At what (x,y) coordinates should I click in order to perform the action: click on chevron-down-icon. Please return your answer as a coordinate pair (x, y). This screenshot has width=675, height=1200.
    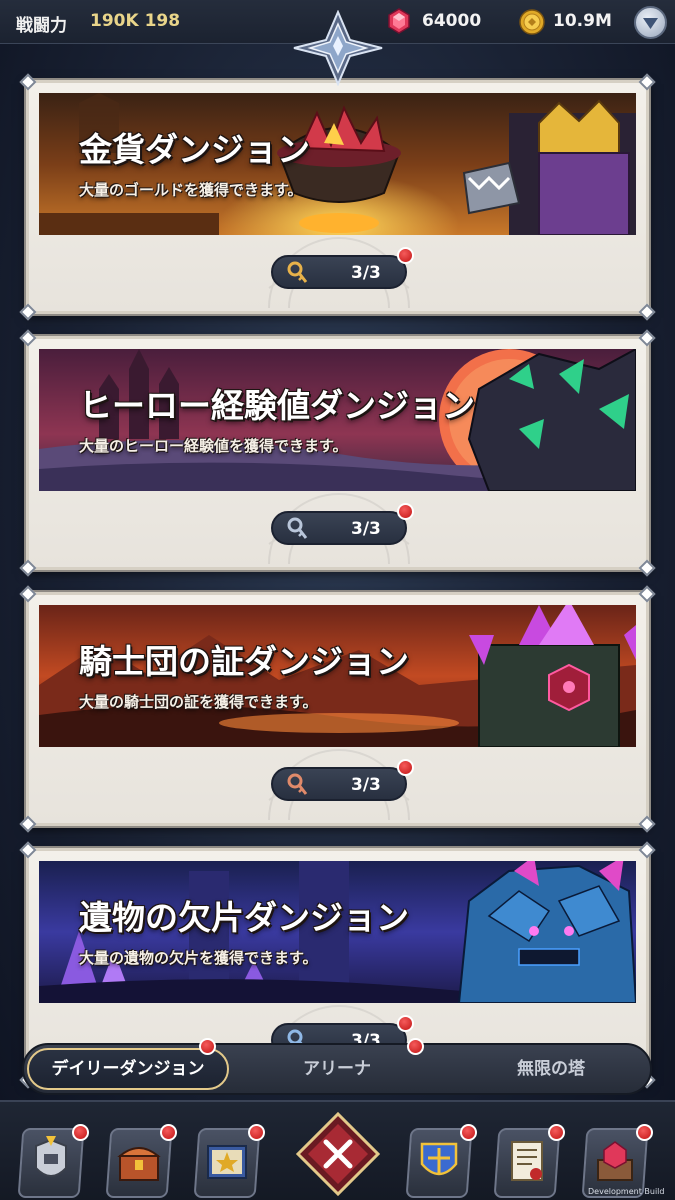
    Looking at the image, I should click on (650, 23).